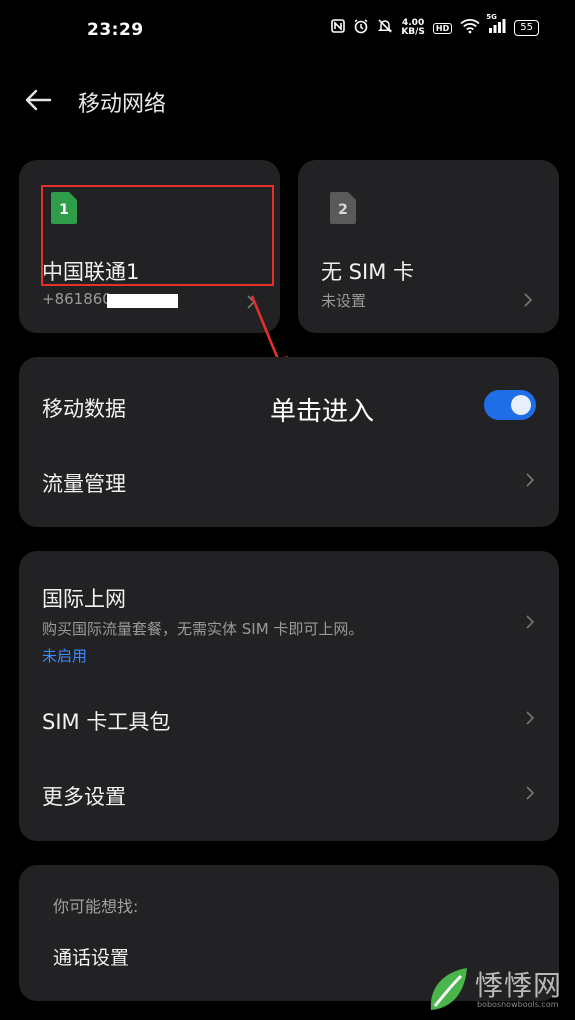 The height and width of the screenshot is (1020, 575). I want to click on mute-icon, so click(385, 28).